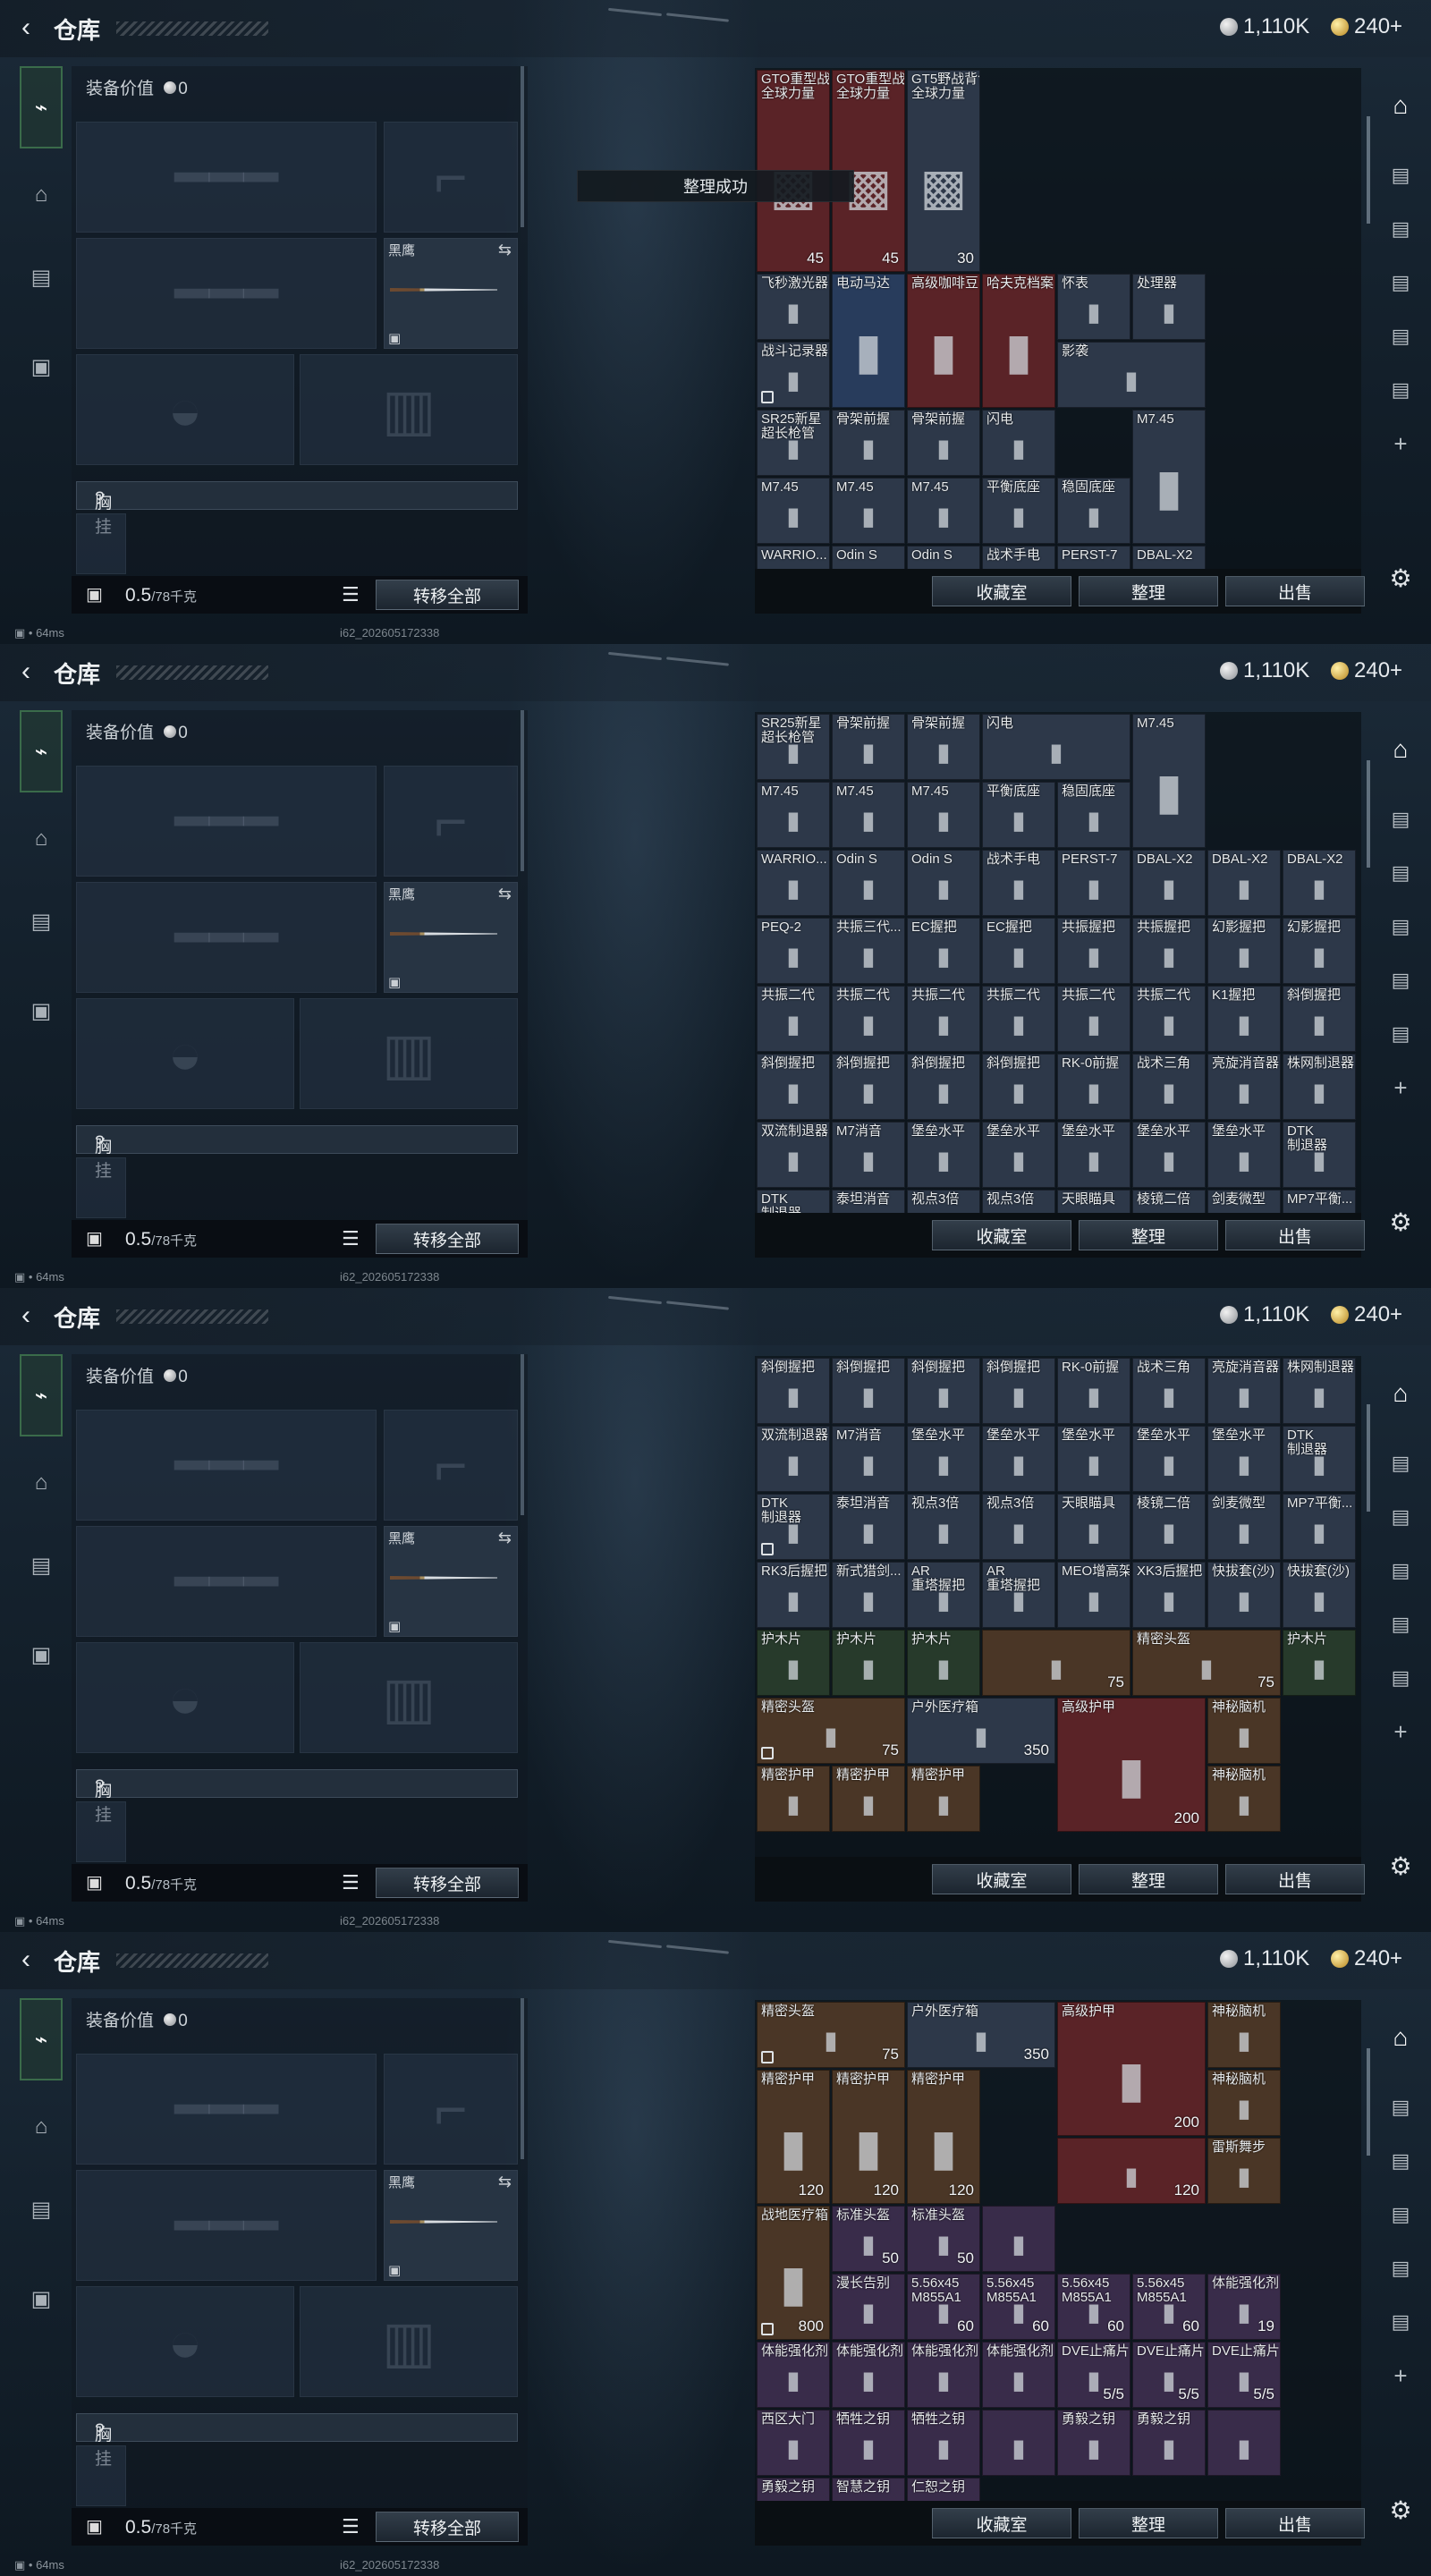 This screenshot has height=2576, width=1431. I want to click on stash-item: ▮ XK3后握把, so click(1169, 1595).